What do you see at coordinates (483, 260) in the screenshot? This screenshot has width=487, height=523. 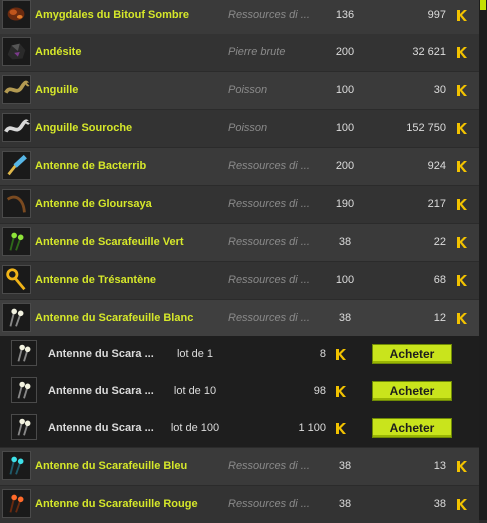 I see `scrollbar` at bounding box center [483, 260].